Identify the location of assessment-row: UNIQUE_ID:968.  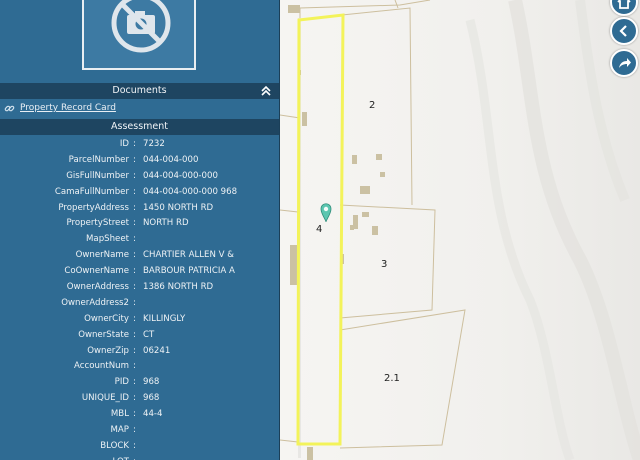
(139, 398).